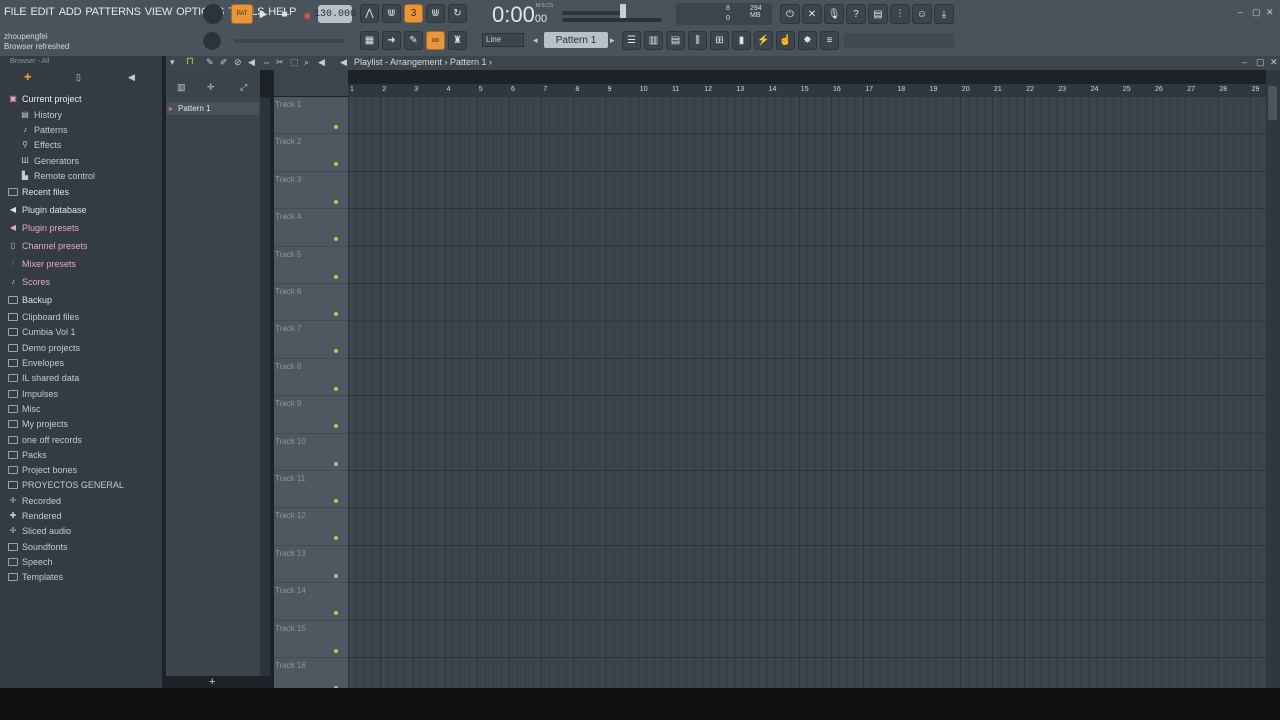 The height and width of the screenshot is (720, 1280). What do you see at coordinates (84, 546) in the screenshot?
I see `browser-item-soundfonts: Soundfonts` at bounding box center [84, 546].